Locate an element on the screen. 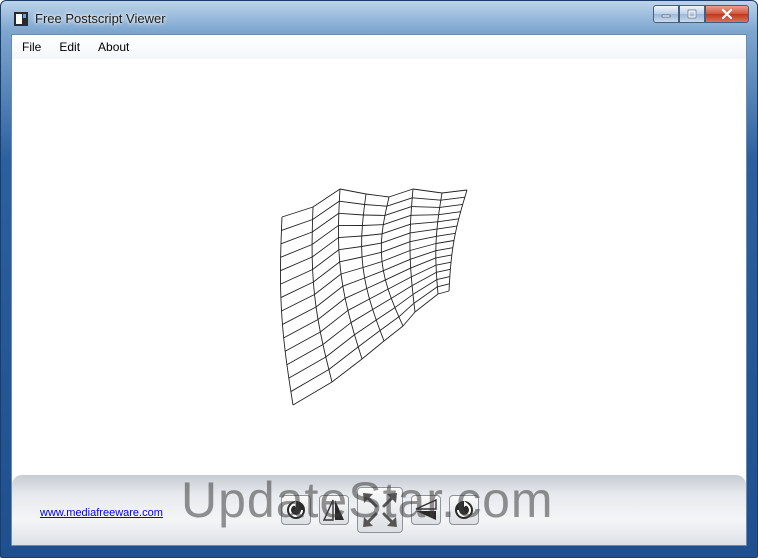 The height and width of the screenshot is (558, 758). close-button is located at coordinates (727, 14).